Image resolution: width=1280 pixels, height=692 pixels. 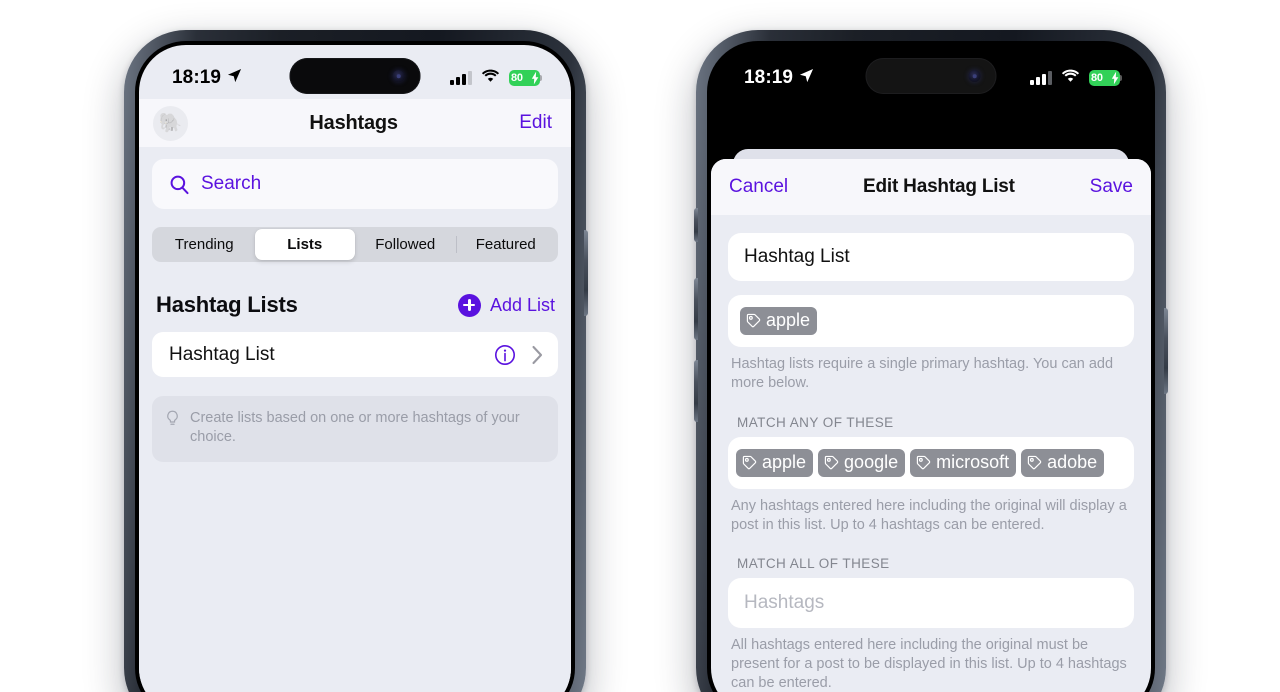 I want to click on power-button-right-phone, so click(x=1166, y=351).